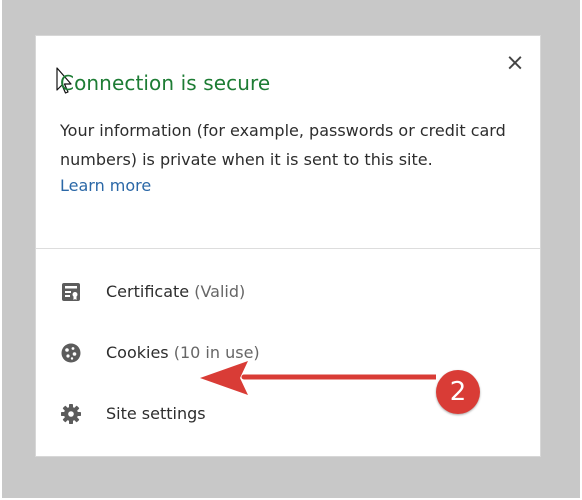  Describe the element at coordinates (458, 392) in the screenshot. I see `step-number-badge: 2` at that location.